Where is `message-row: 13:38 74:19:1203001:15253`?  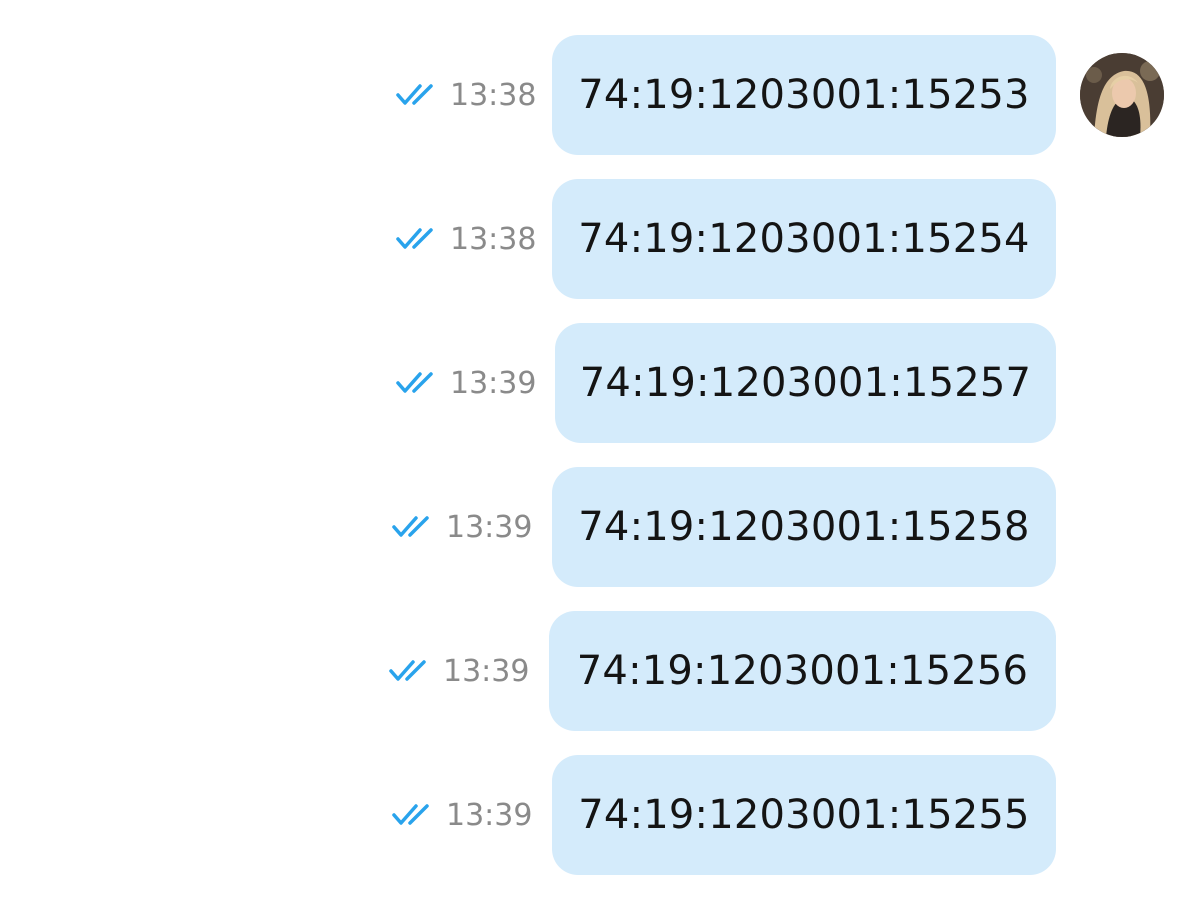 message-row: 13:38 74:19:1203001:15253 is located at coordinates (589, 95).